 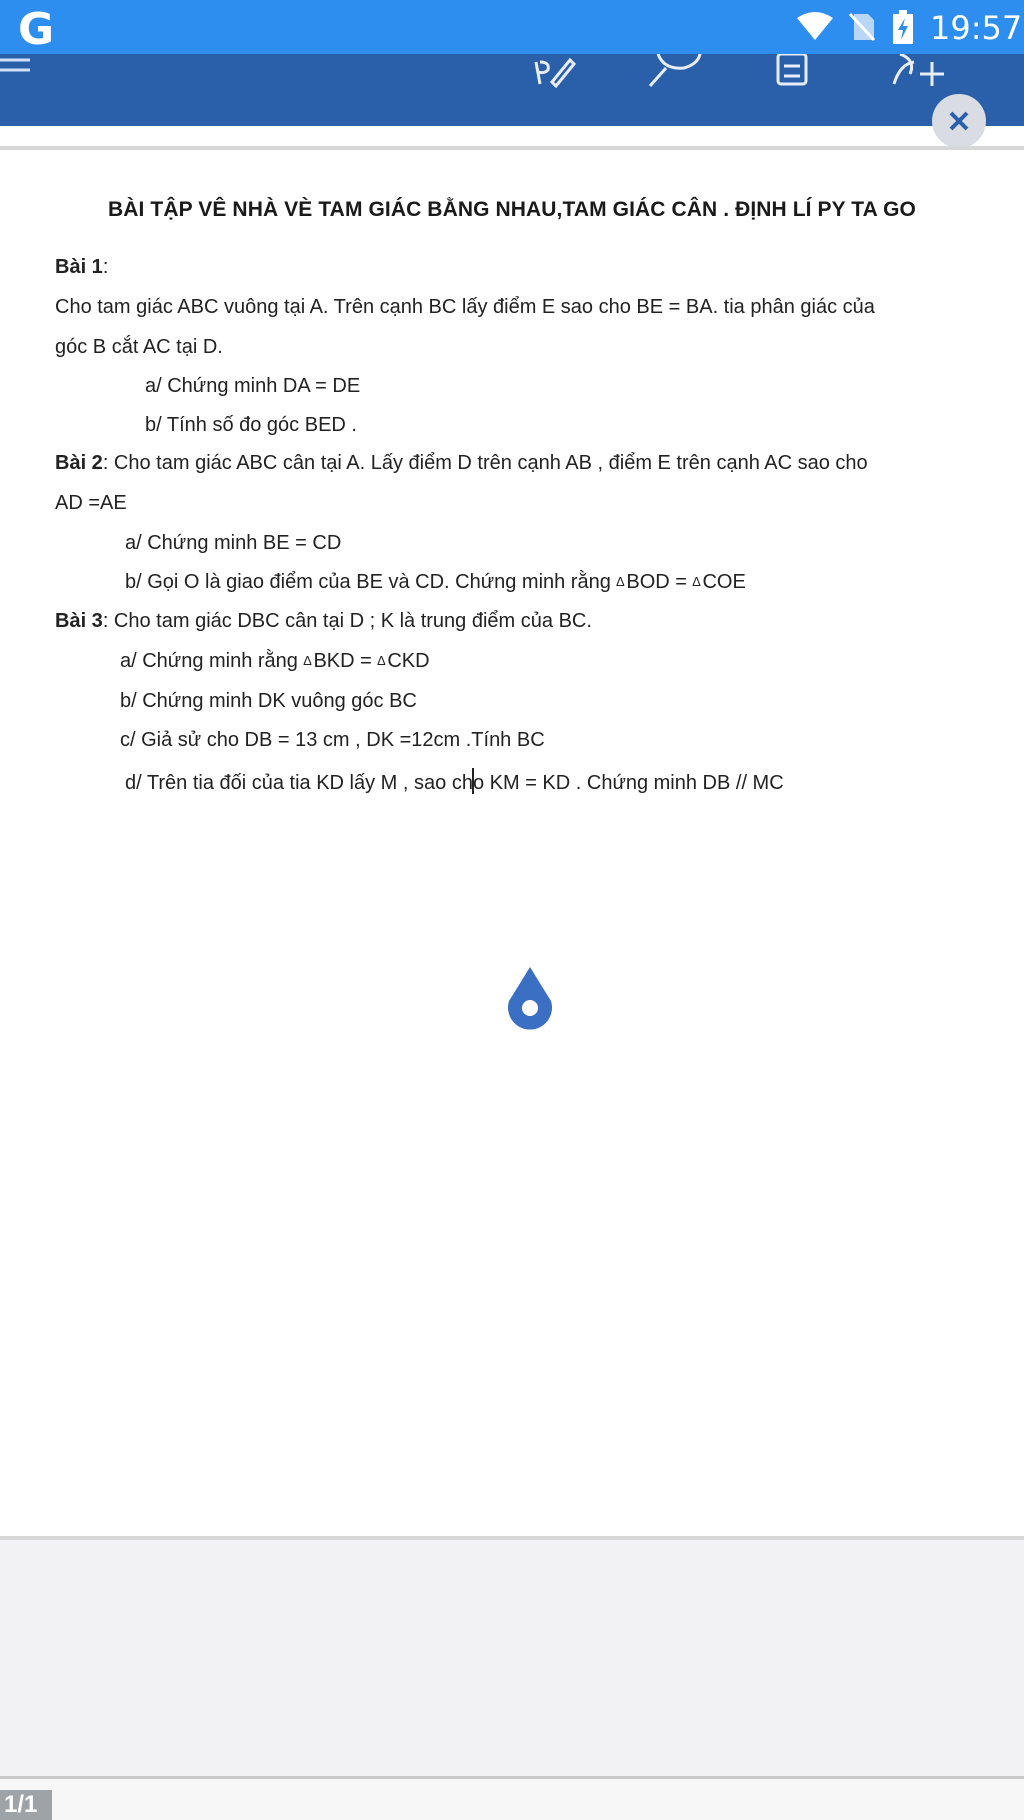 I want to click on bai1-part-b: b/ Tính số đo góc BED ., so click(x=251, y=425).